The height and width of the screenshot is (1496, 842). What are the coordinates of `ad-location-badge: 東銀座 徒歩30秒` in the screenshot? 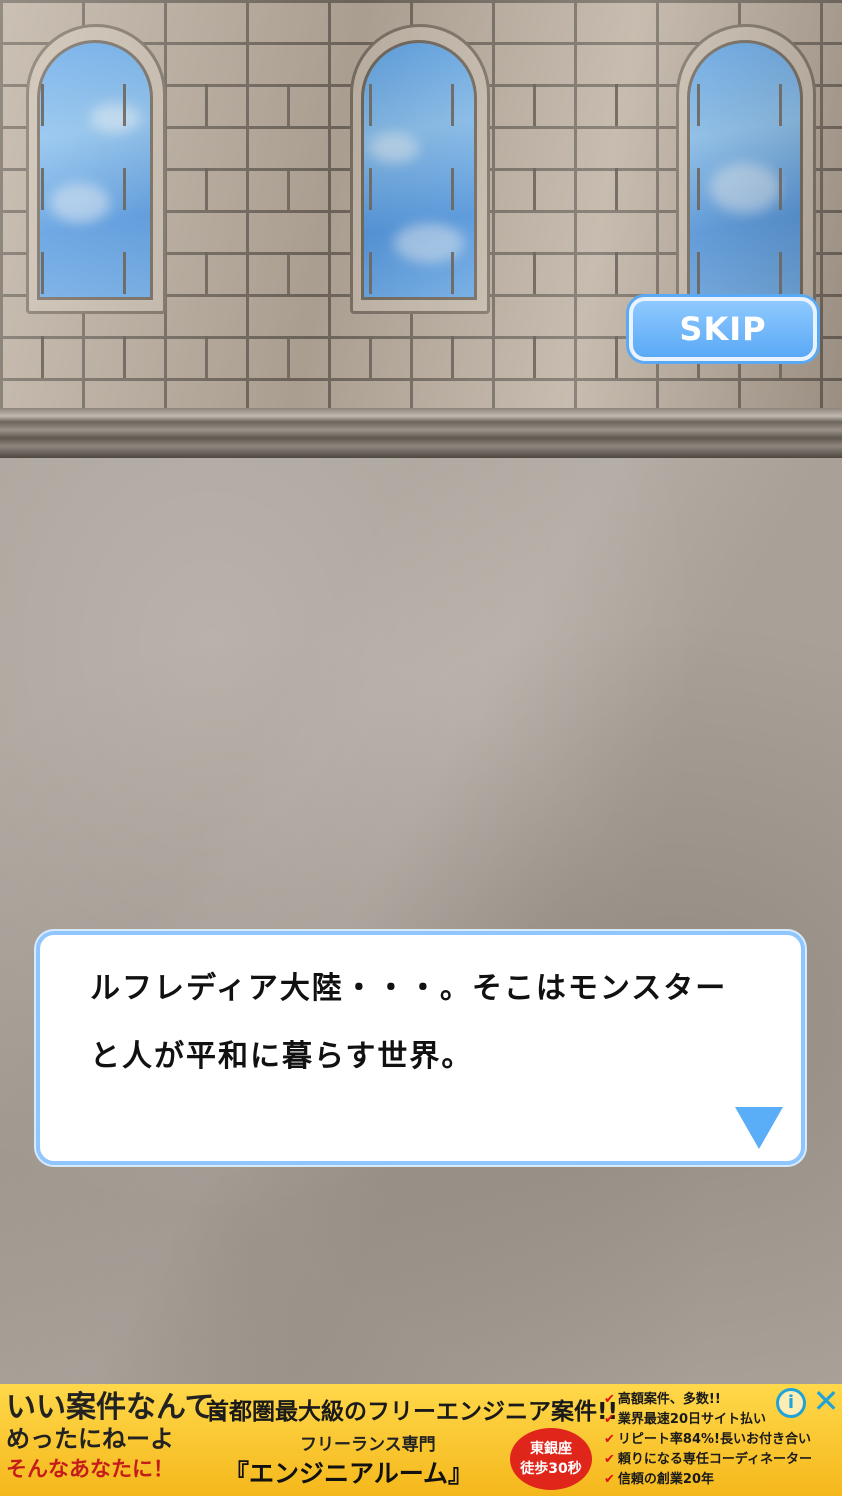 It's located at (551, 1459).